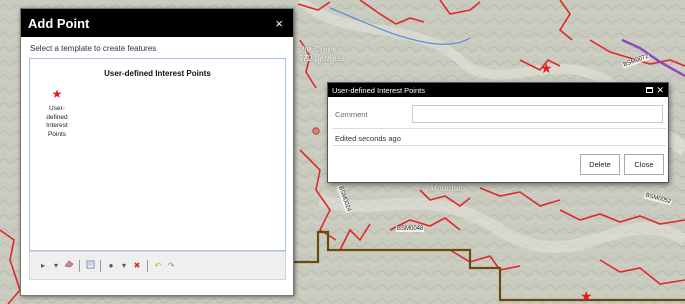 The image size is (685, 304). I want to click on template-hint: Select a template to create features, so click(93, 48).